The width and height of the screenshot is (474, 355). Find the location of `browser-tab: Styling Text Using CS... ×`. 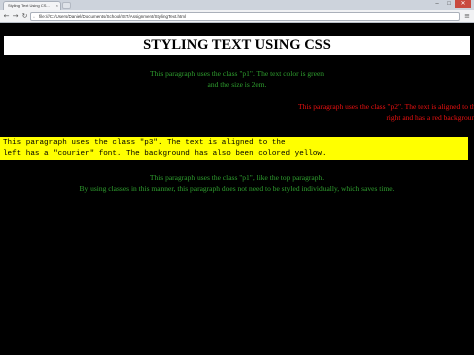

browser-tab: Styling Text Using CS... × is located at coordinates (32, 5).